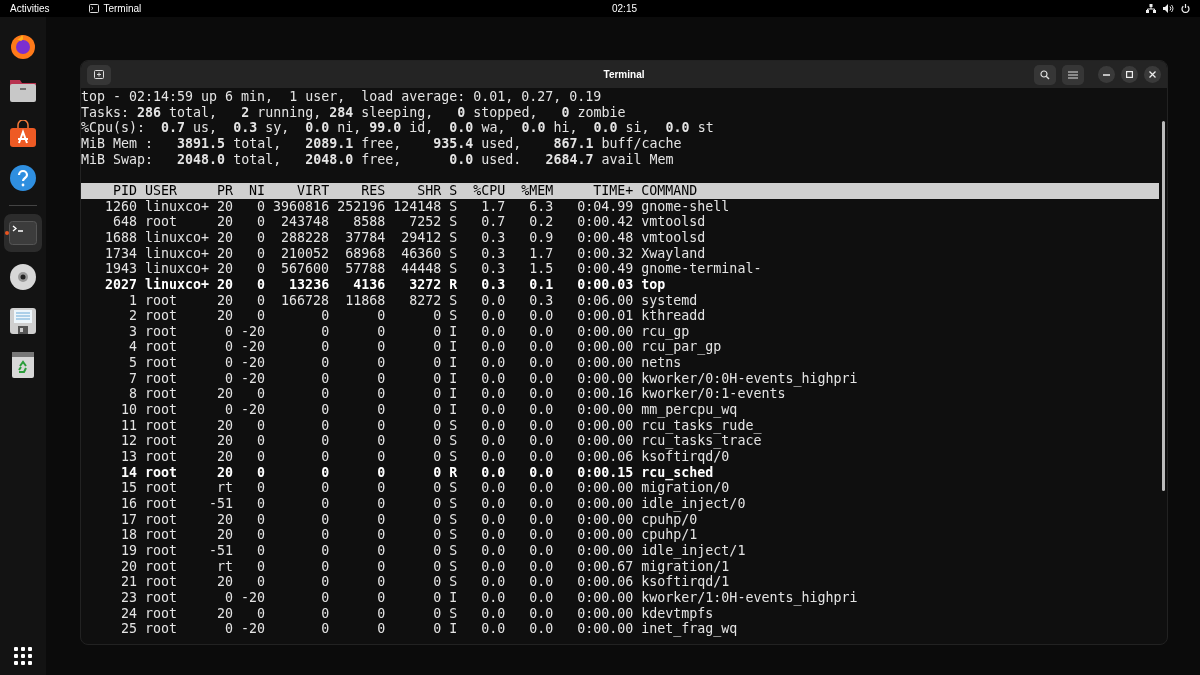 The width and height of the screenshot is (1200, 675). Describe the element at coordinates (605, 237) in the screenshot. I see `table-cell-text: 0:00.48` at that location.